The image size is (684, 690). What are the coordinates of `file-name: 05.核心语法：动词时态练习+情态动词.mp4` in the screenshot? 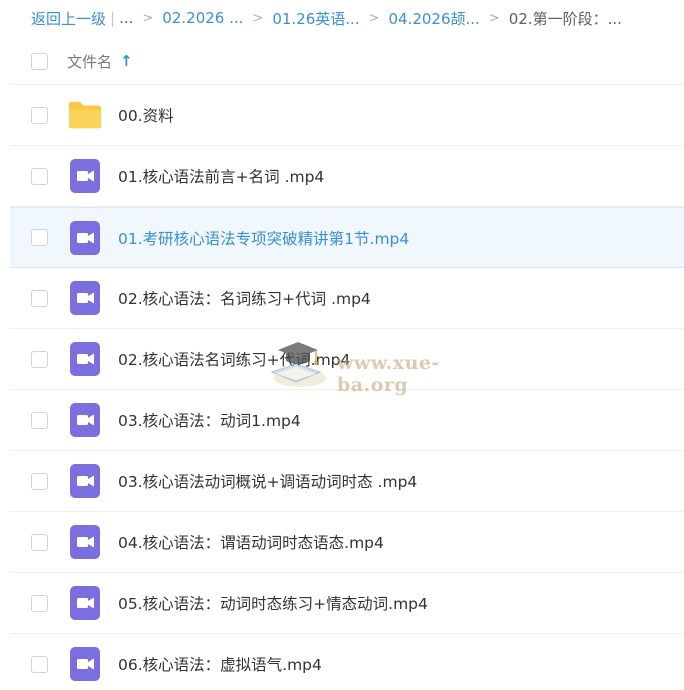 It's located at (273, 603).